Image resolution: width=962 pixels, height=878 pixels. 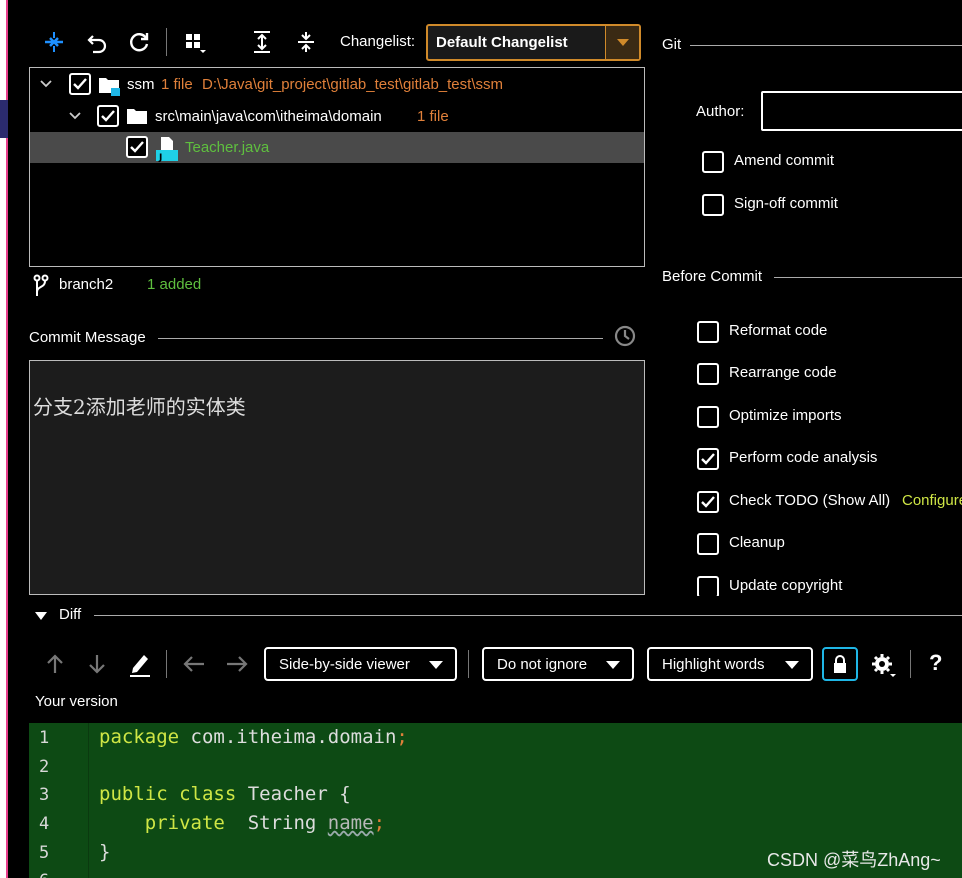 What do you see at coordinates (44, 738) in the screenshot?
I see `line-number: 1` at bounding box center [44, 738].